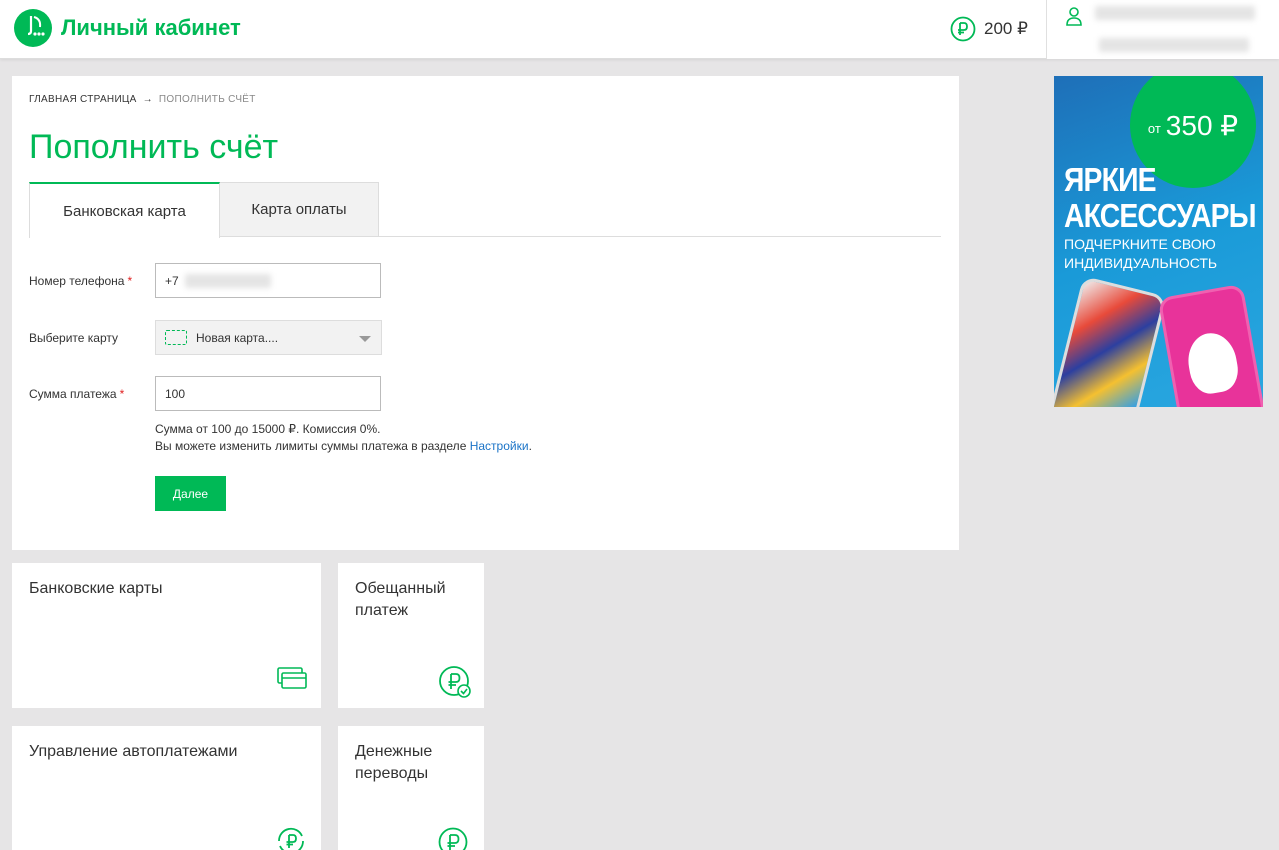  What do you see at coordinates (154, 147) in the screenshot?
I see `page-title: Пополнить счёт` at bounding box center [154, 147].